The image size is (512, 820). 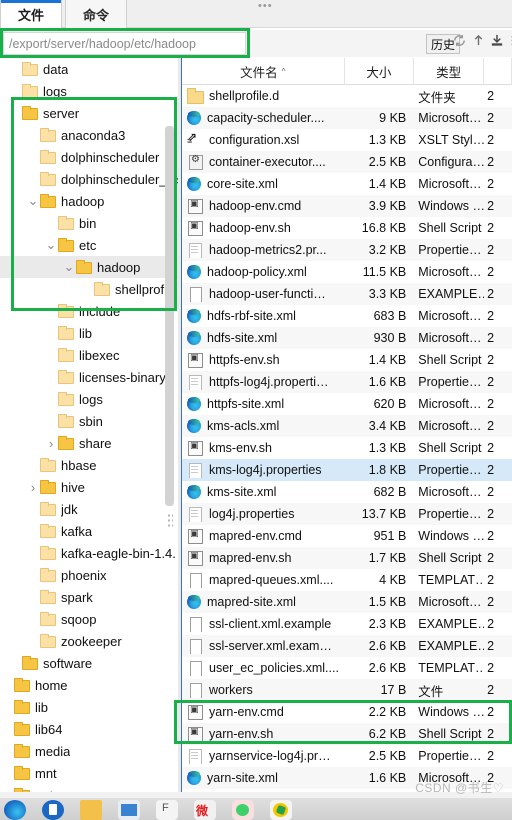 What do you see at coordinates (89, 773) in the screenshot?
I see `tree-item: mnt` at bounding box center [89, 773].